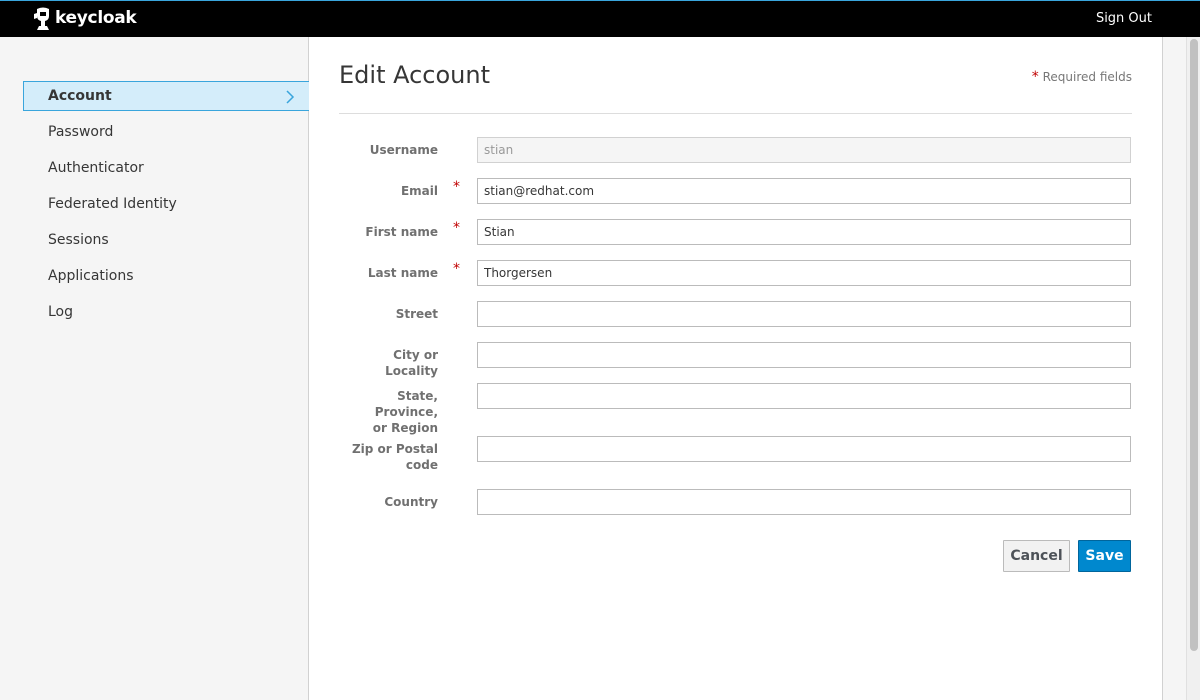 The height and width of the screenshot is (700, 1200). I want to click on title-divider, so click(735, 113).